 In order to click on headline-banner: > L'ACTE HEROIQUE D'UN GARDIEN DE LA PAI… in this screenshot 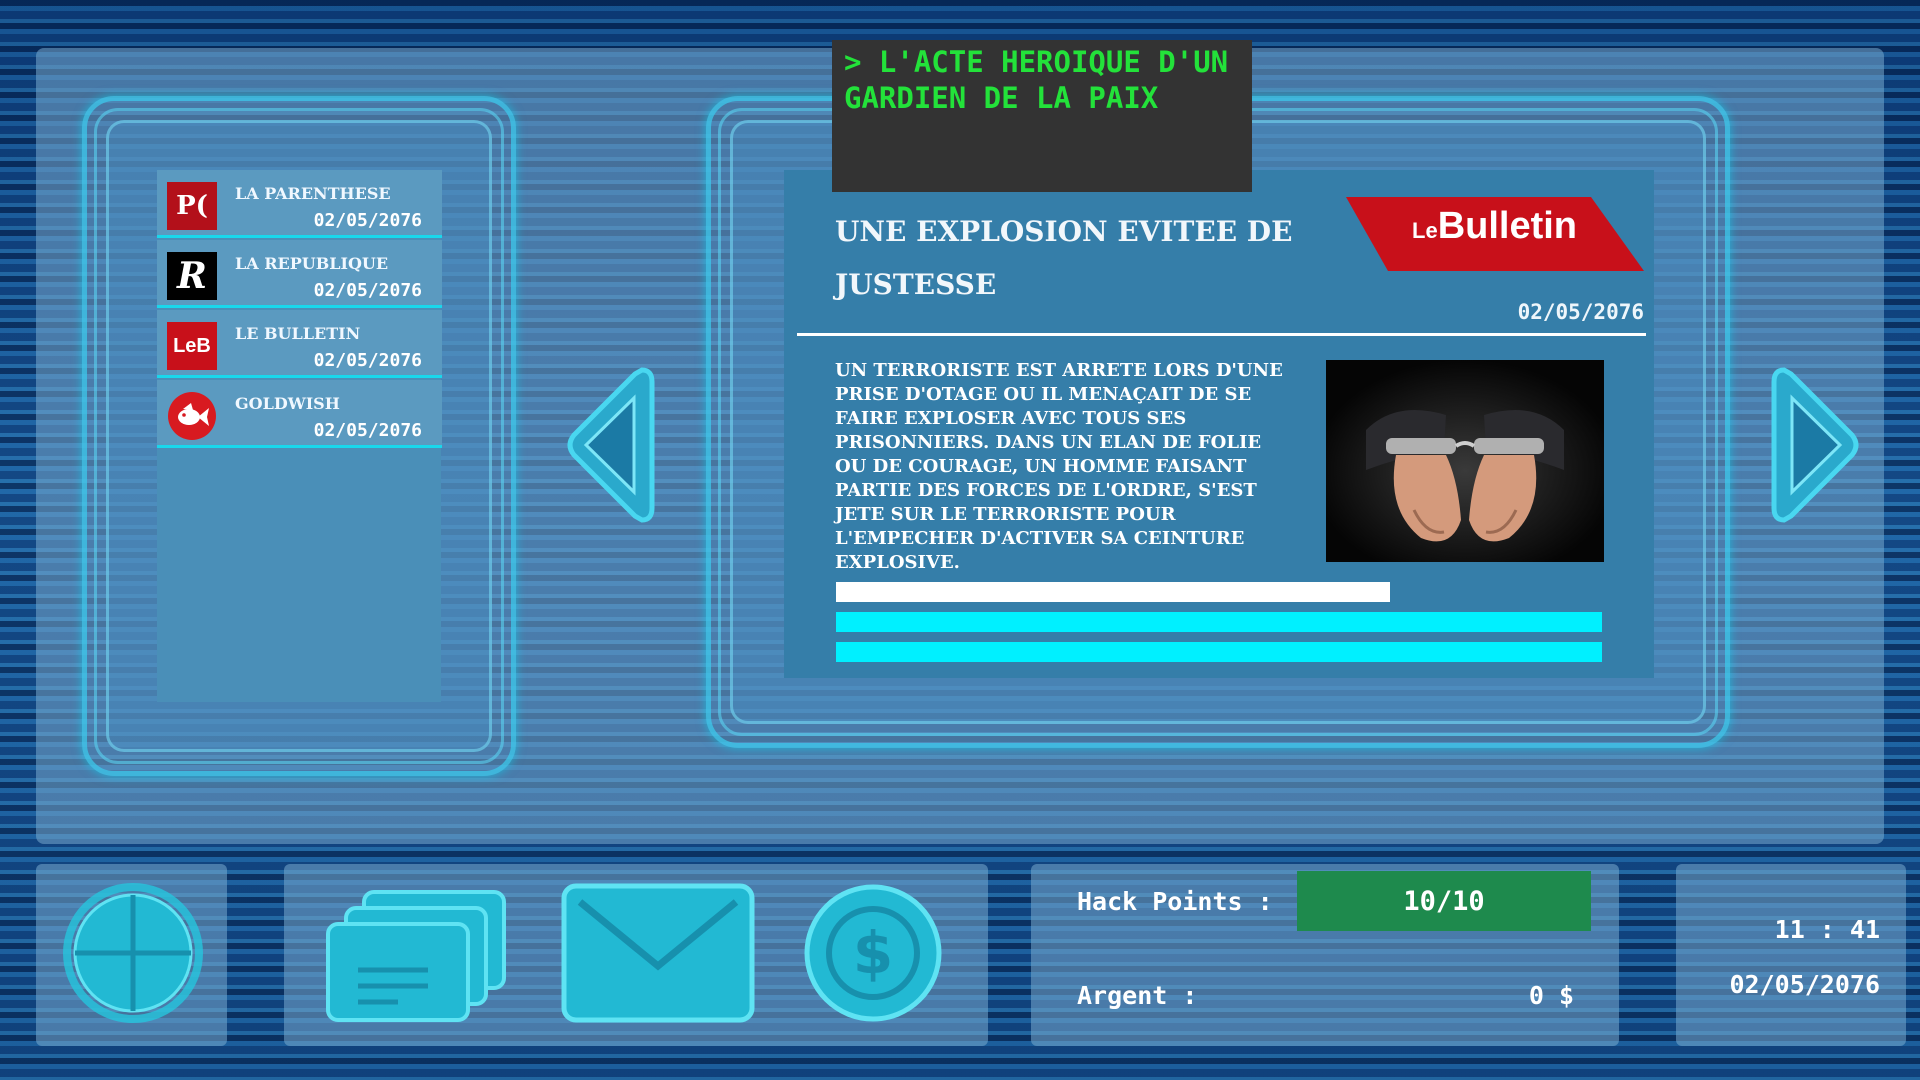, I will do `click(1042, 116)`.